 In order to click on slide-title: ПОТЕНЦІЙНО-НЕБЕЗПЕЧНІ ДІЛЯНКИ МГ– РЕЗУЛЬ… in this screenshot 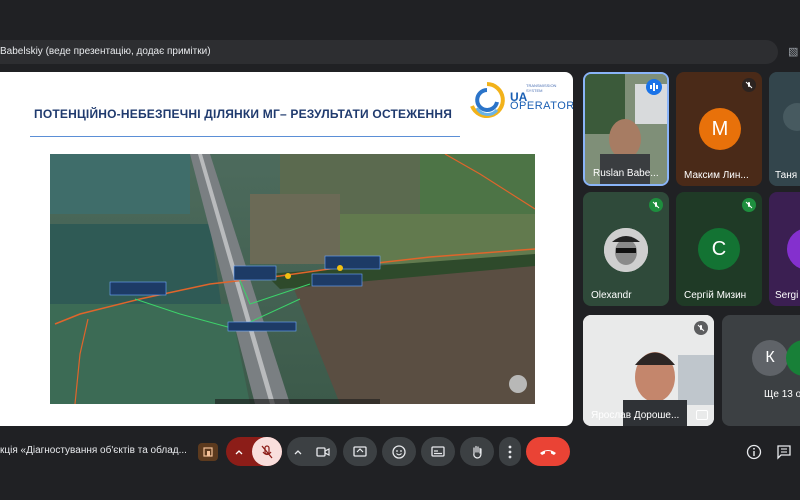, I will do `click(243, 114)`.